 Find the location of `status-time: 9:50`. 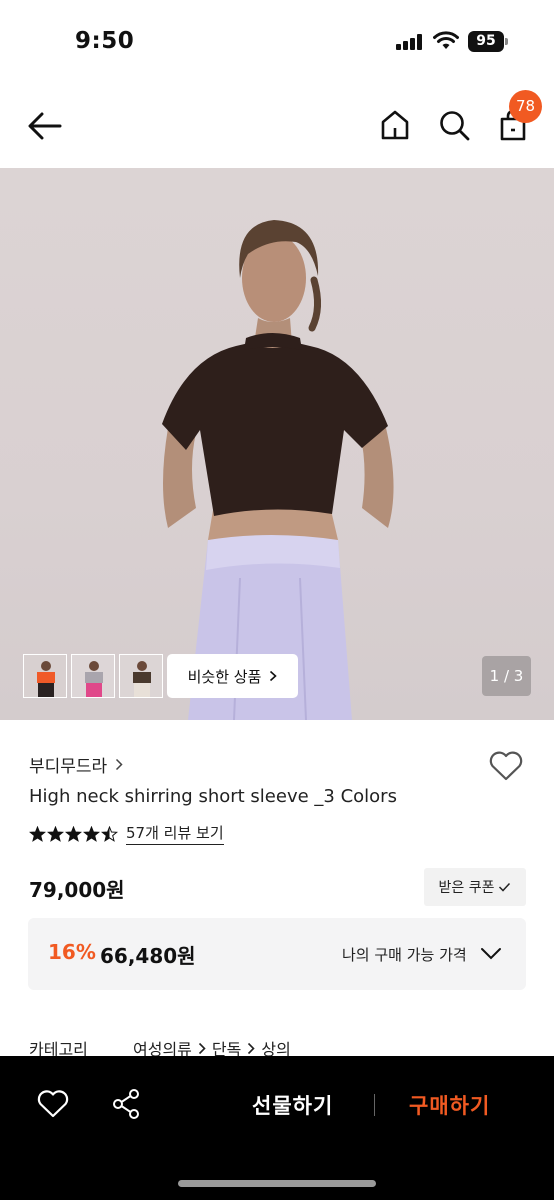

status-time: 9:50 is located at coordinates (105, 41).